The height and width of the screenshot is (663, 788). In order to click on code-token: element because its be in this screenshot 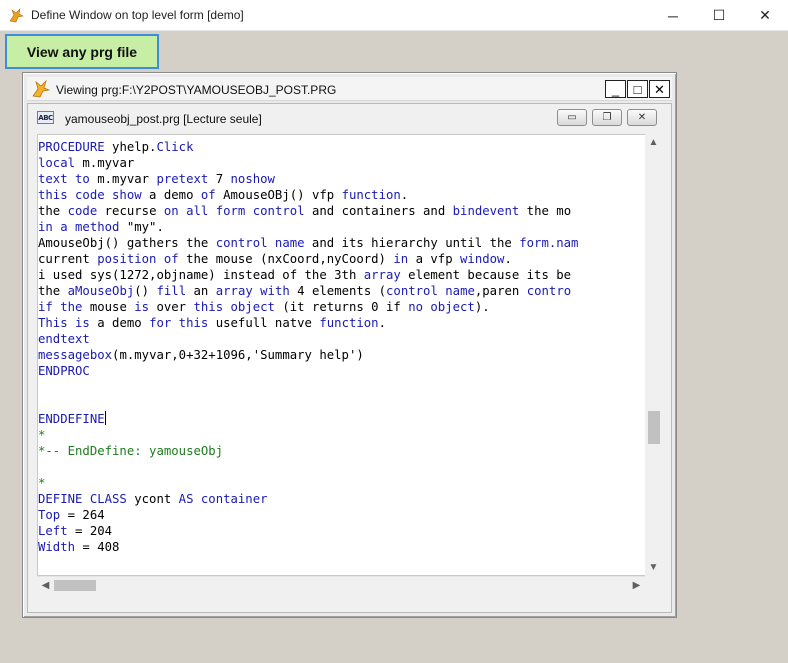, I will do `click(486, 275)`.